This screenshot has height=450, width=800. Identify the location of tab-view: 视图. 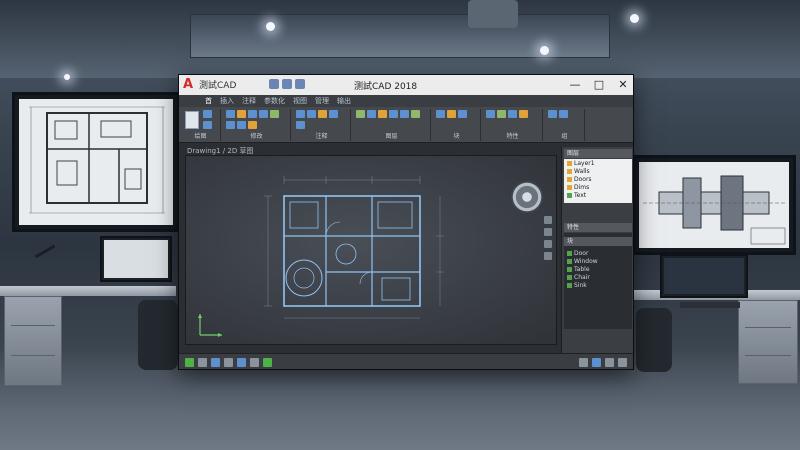
(300, 101).